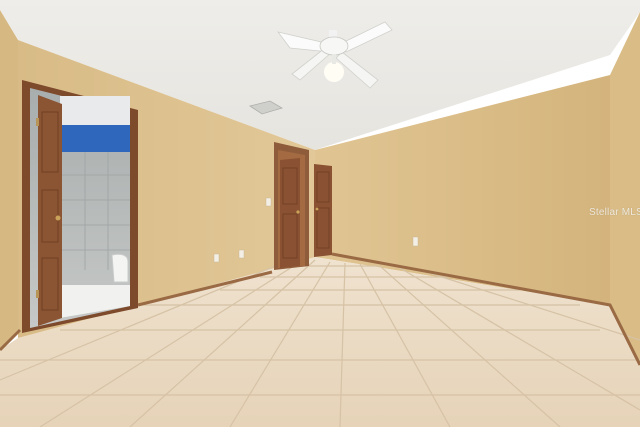 Image resolution: width=640 pixels, height=427 pixels. Describe the element at coordinates (95, 138) in the screenshot. I see `blue-accent-tile` at that location.